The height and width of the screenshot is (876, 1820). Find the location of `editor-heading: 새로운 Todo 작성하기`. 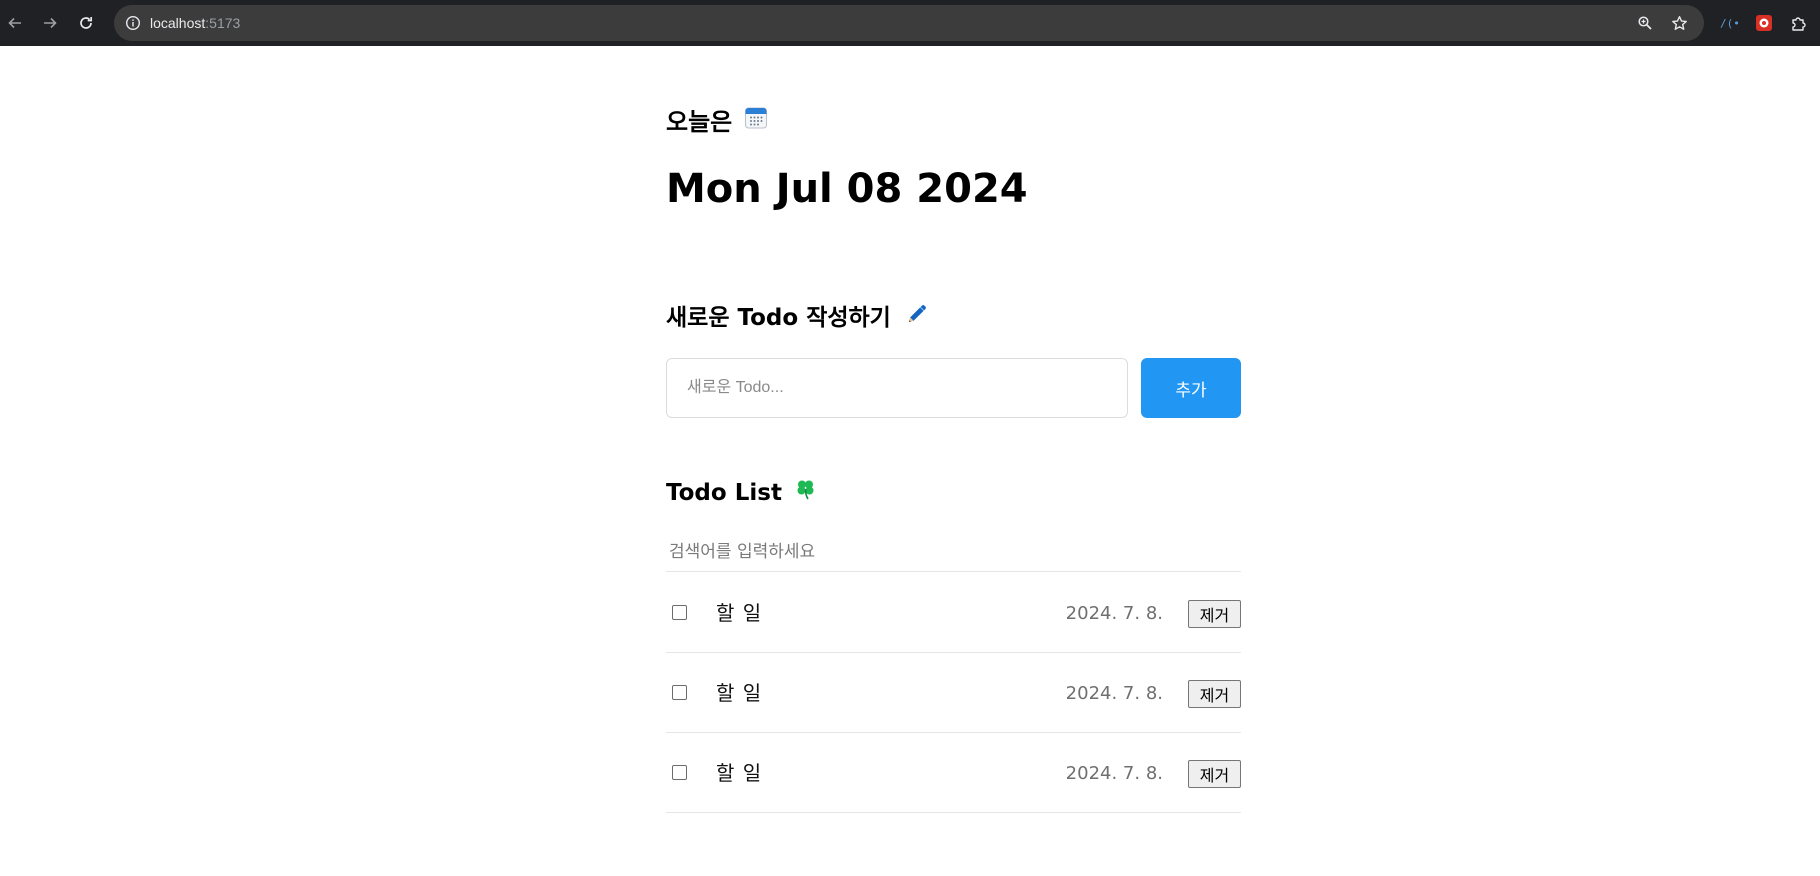

editor-heading: 새로운 Todo 작성하기 is located at coordinates (797, 318).